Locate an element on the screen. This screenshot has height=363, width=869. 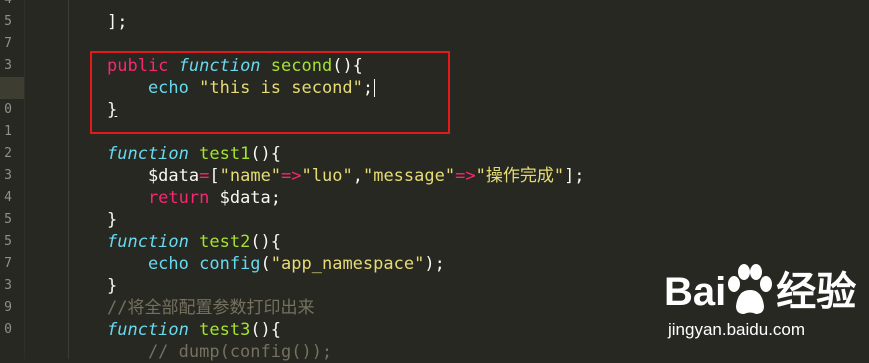
code-line: function test2(){ is located at coordinates (194, 242).